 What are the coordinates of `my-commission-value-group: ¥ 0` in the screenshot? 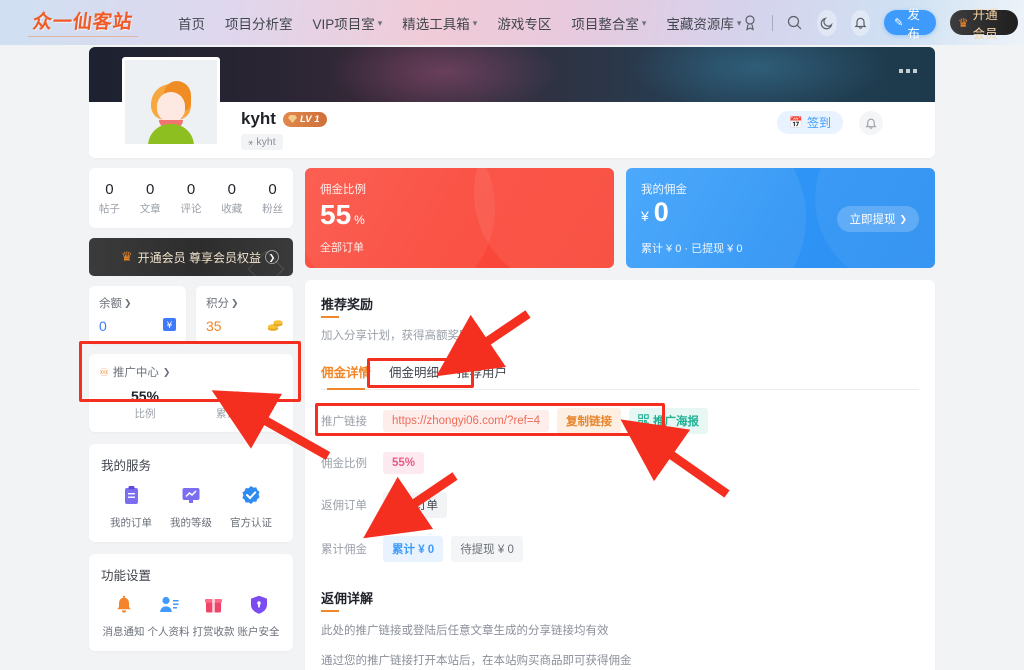 It's located at (655, 212).